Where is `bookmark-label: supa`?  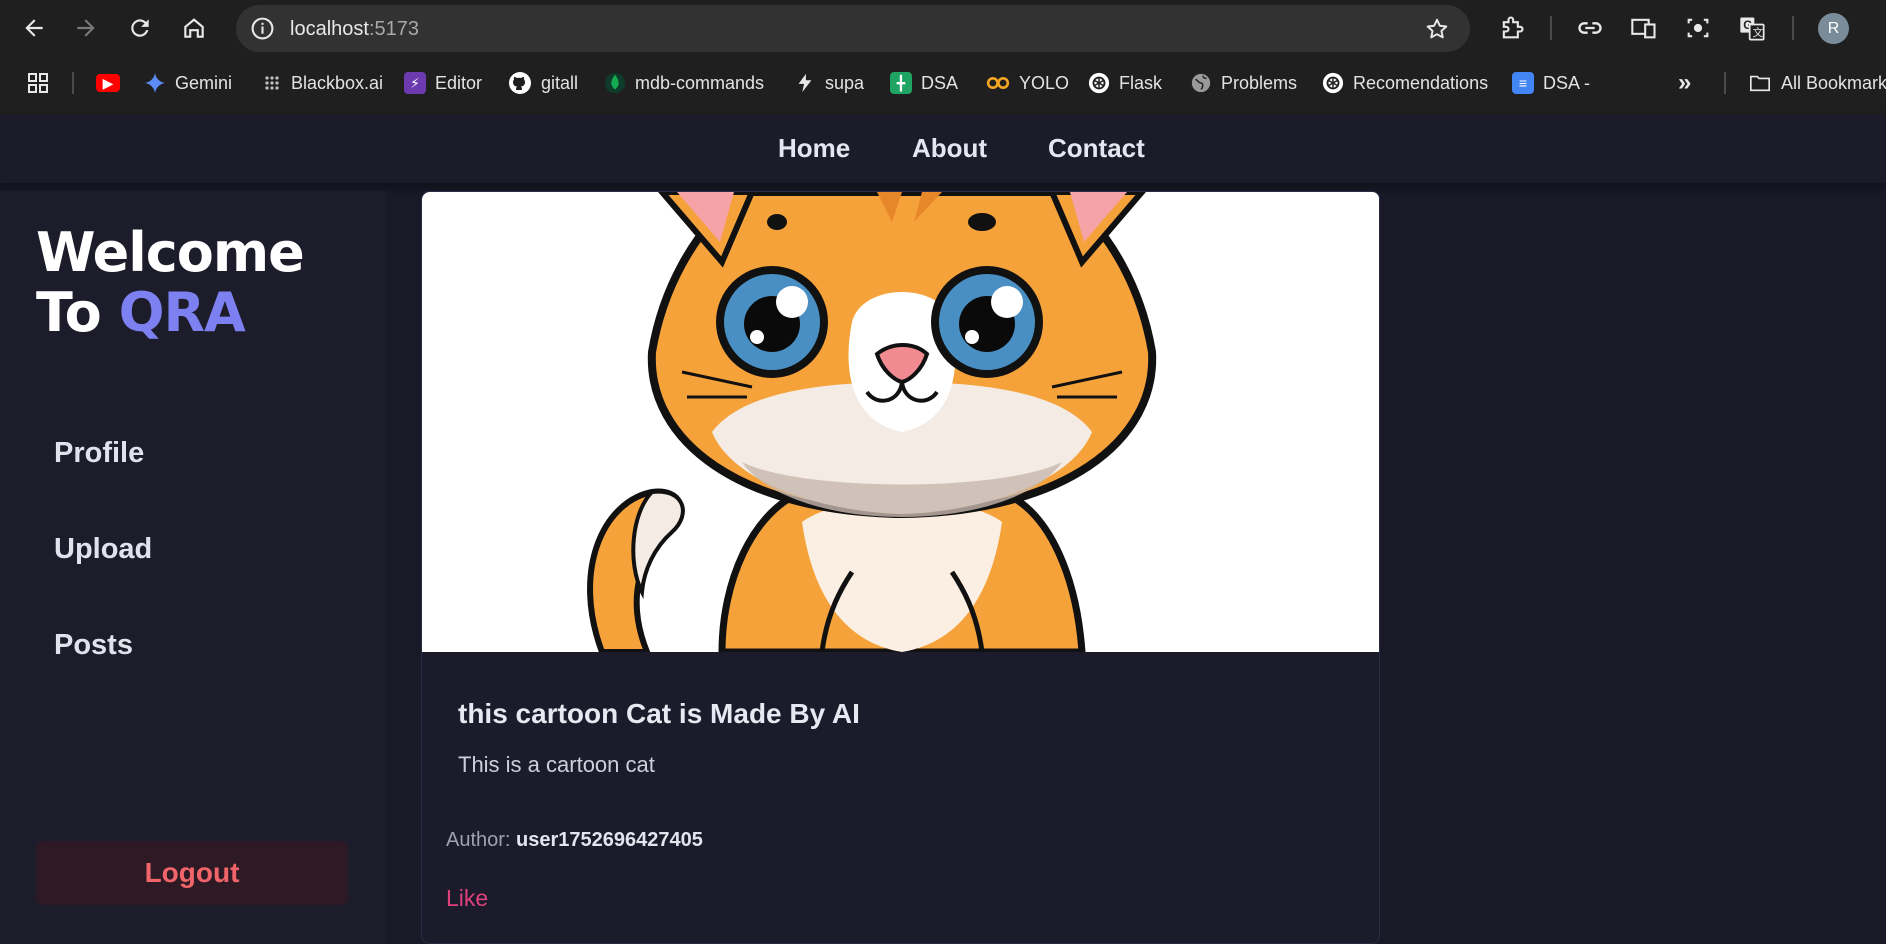
bookmark-label: supa is located at coordinates (845, 82).